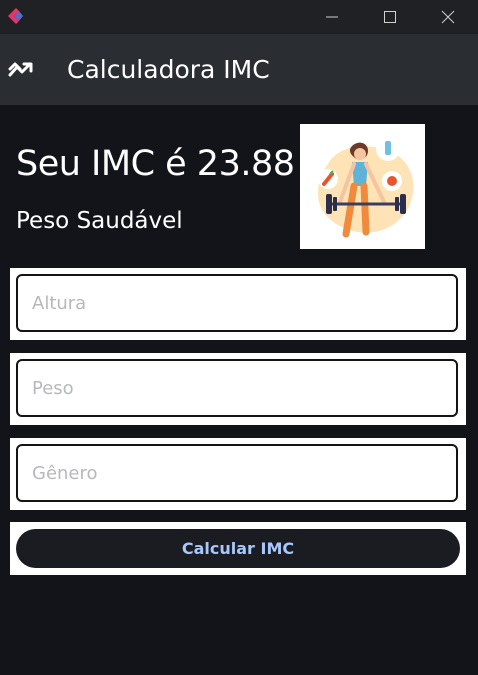 The image size is (478, 675). I want to click on gender-field, so click(237, 473).